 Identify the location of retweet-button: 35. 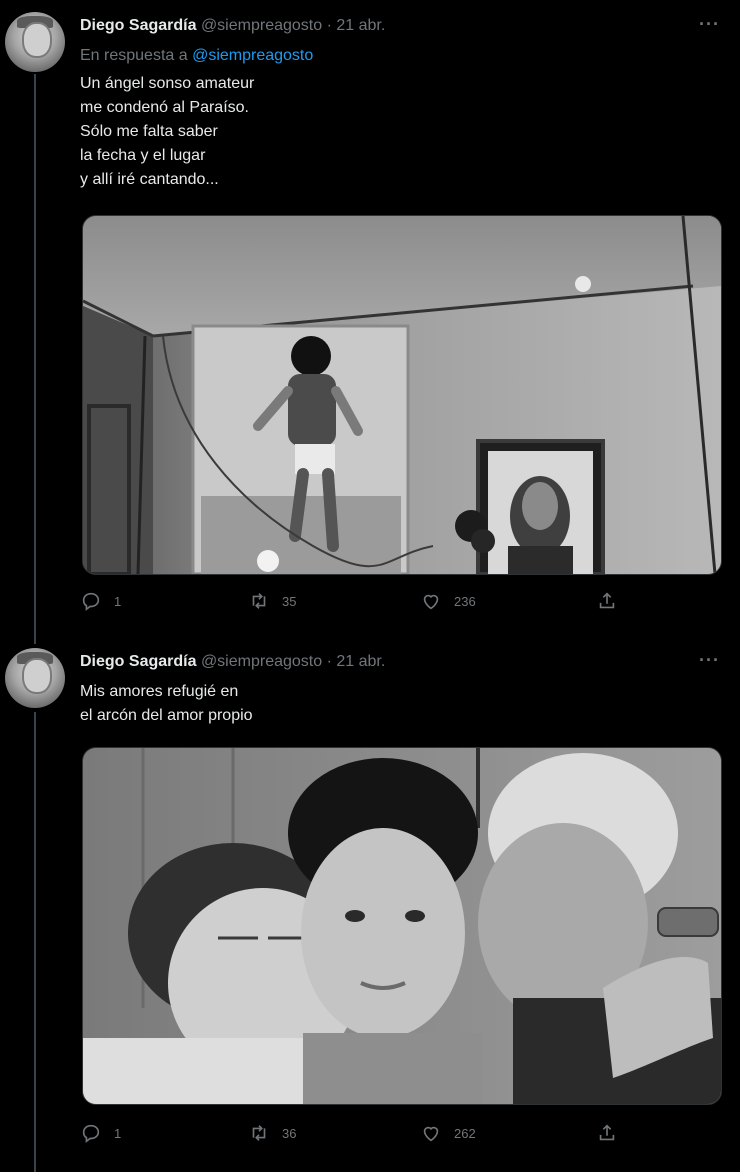
(272, 601).